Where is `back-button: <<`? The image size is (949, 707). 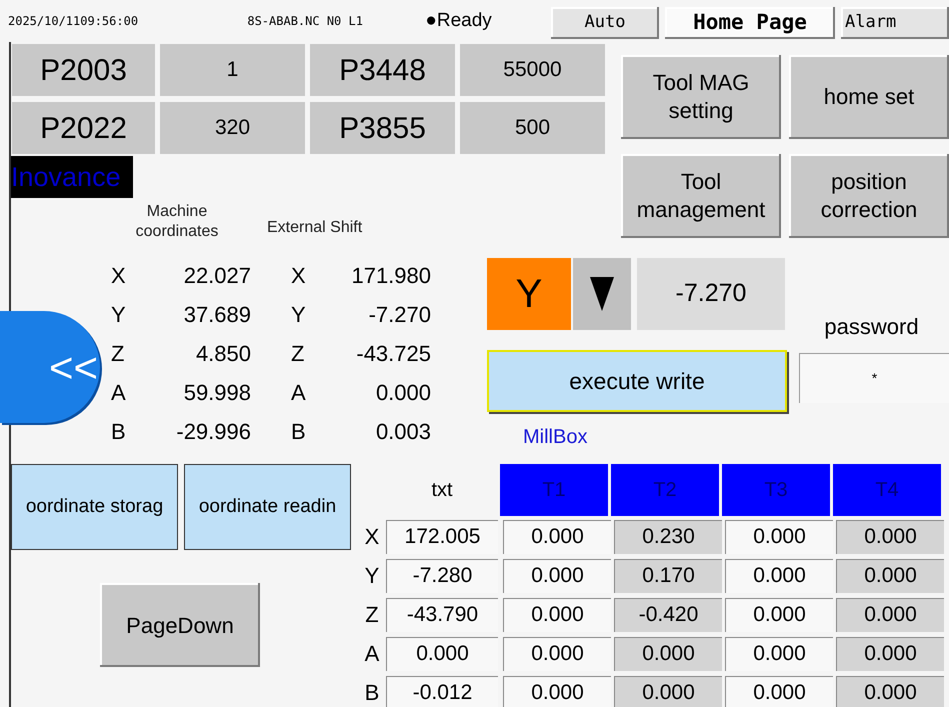
back-button: << is located at coordinates (50, 367).